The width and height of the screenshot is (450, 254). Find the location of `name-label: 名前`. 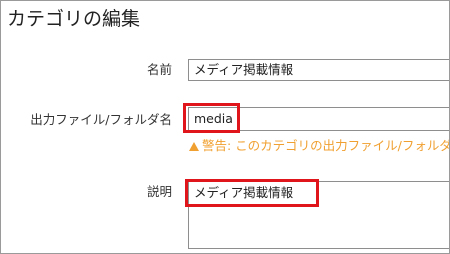

name-label: 名前 is located at coordinates (159, 69).